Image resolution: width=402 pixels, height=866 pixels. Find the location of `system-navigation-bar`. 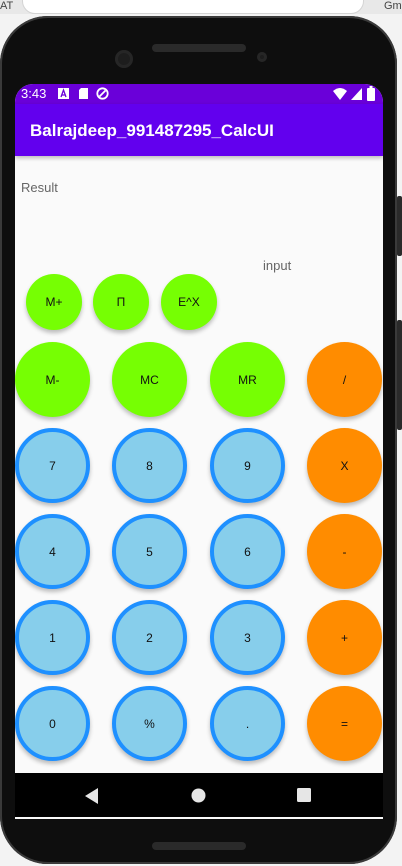

system-navigation-bar is located at coordinates (199, 795).